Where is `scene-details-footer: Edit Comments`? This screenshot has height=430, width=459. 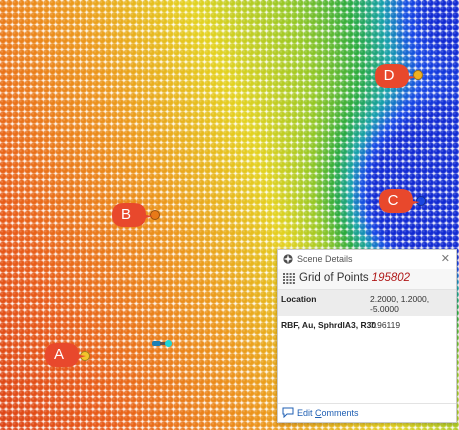
scene-details-footer: Edit Comments is located at coordinates (367, 412).